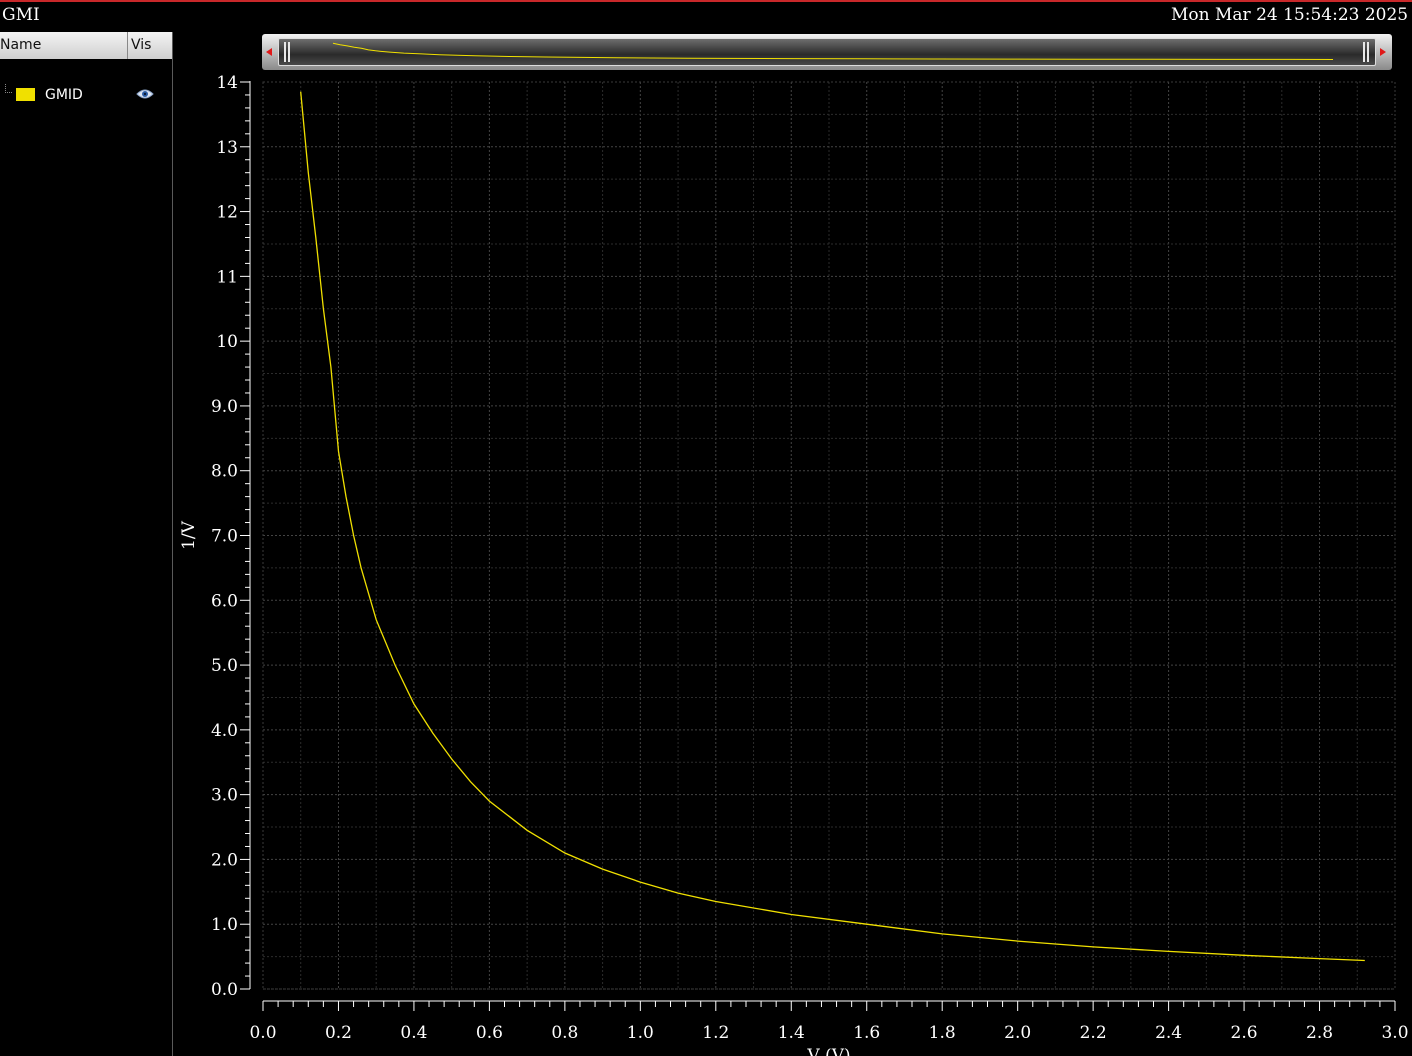 The image size is (1412, 1056). What do you see at coordinates (791, 1033) in the screenshot?
I see `x-tick-label: 1.4` at bounding box center [791, 1033].